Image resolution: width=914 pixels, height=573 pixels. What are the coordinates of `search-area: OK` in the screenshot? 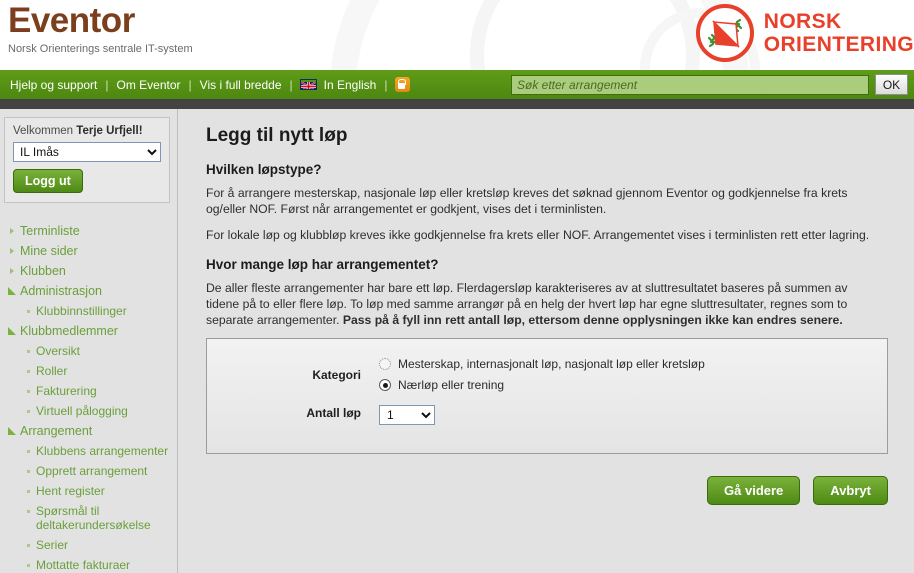 It's located at (709, 84).